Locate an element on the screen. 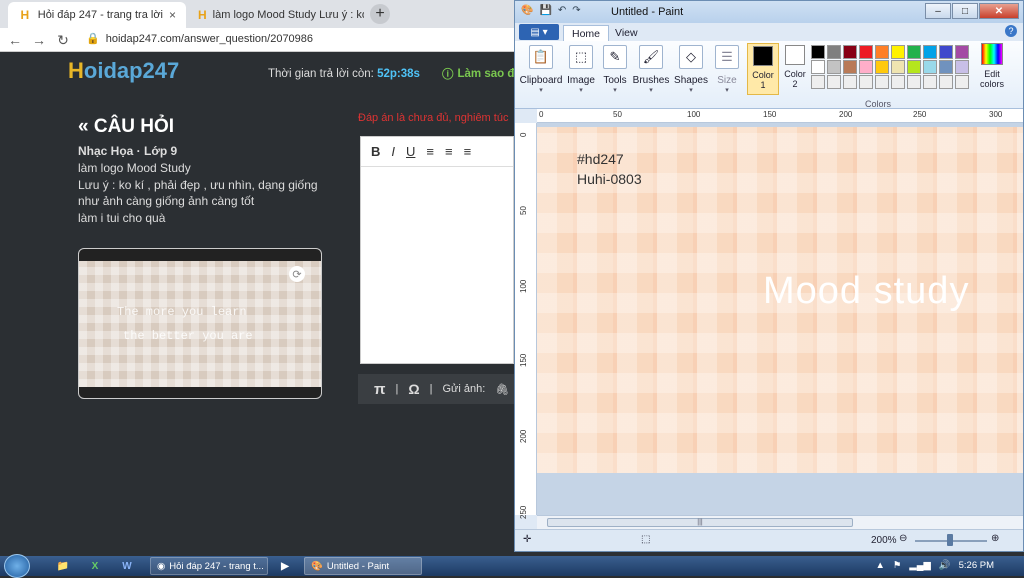 Image resolution: width=1024 pixels, height=578 pixels. paint-status-bar: ✛ ⬚ 200% ⊖ ⊕ is located at coordinates (769, 540).